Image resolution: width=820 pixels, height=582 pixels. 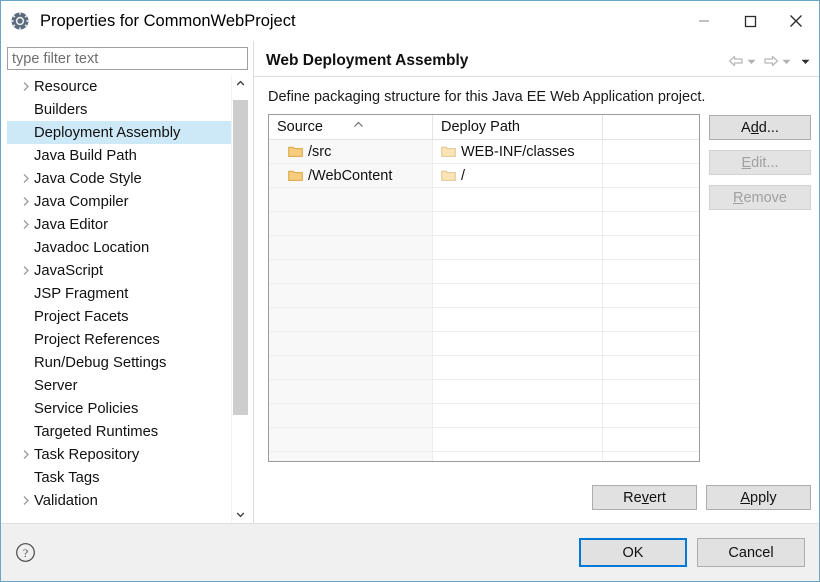 I want to click on help-circle-icon: ?, so click(x=25, y=552).